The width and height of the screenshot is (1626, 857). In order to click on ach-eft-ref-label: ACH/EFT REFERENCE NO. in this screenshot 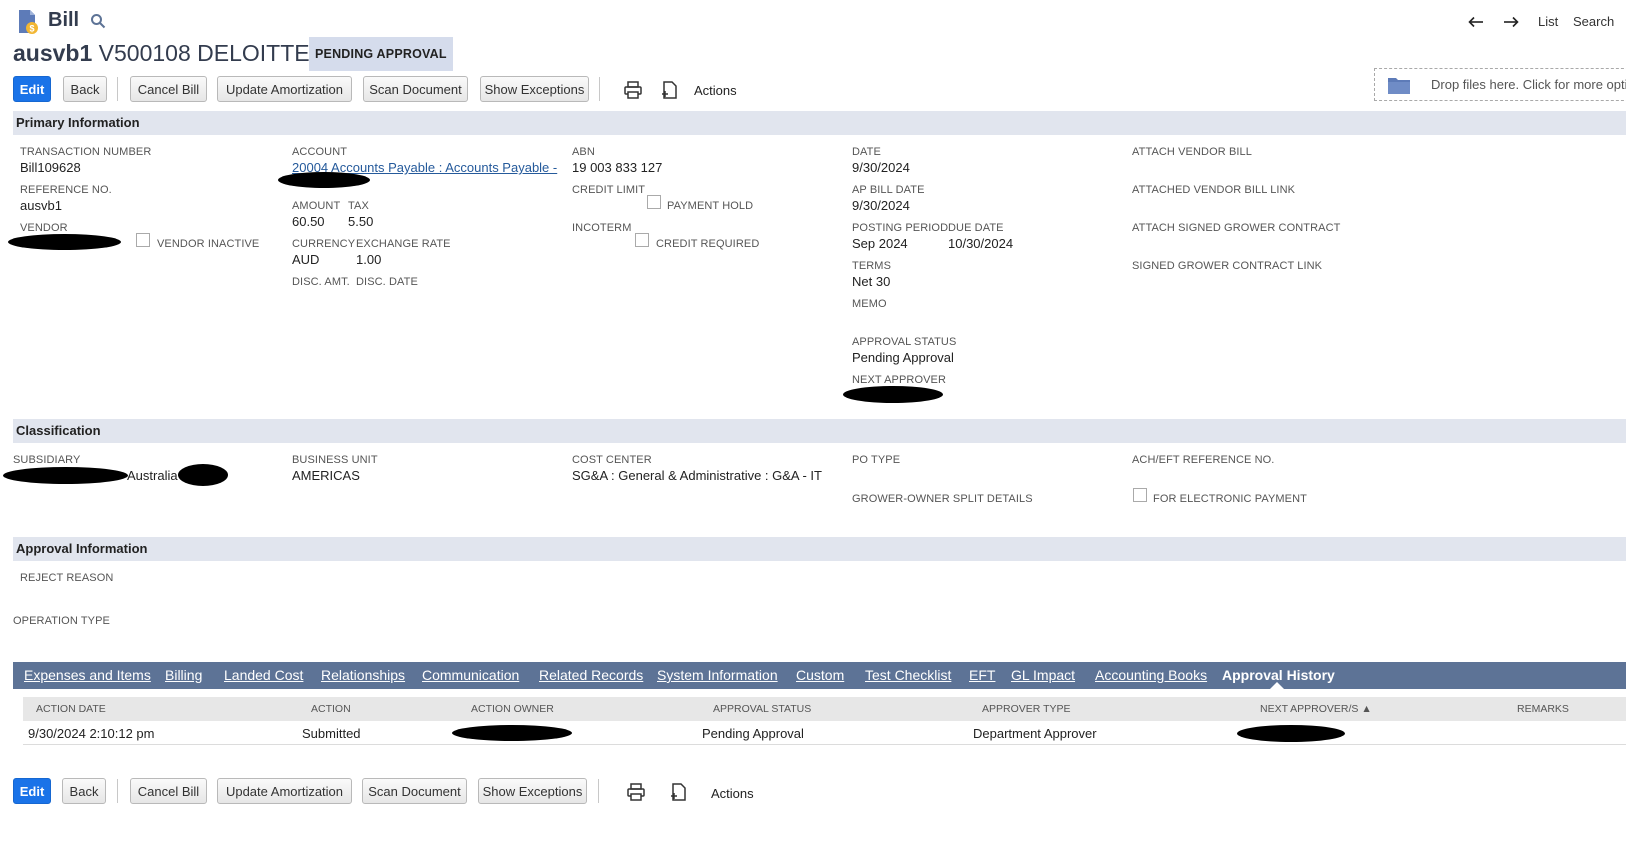, I will do `click(1203, 460)`.